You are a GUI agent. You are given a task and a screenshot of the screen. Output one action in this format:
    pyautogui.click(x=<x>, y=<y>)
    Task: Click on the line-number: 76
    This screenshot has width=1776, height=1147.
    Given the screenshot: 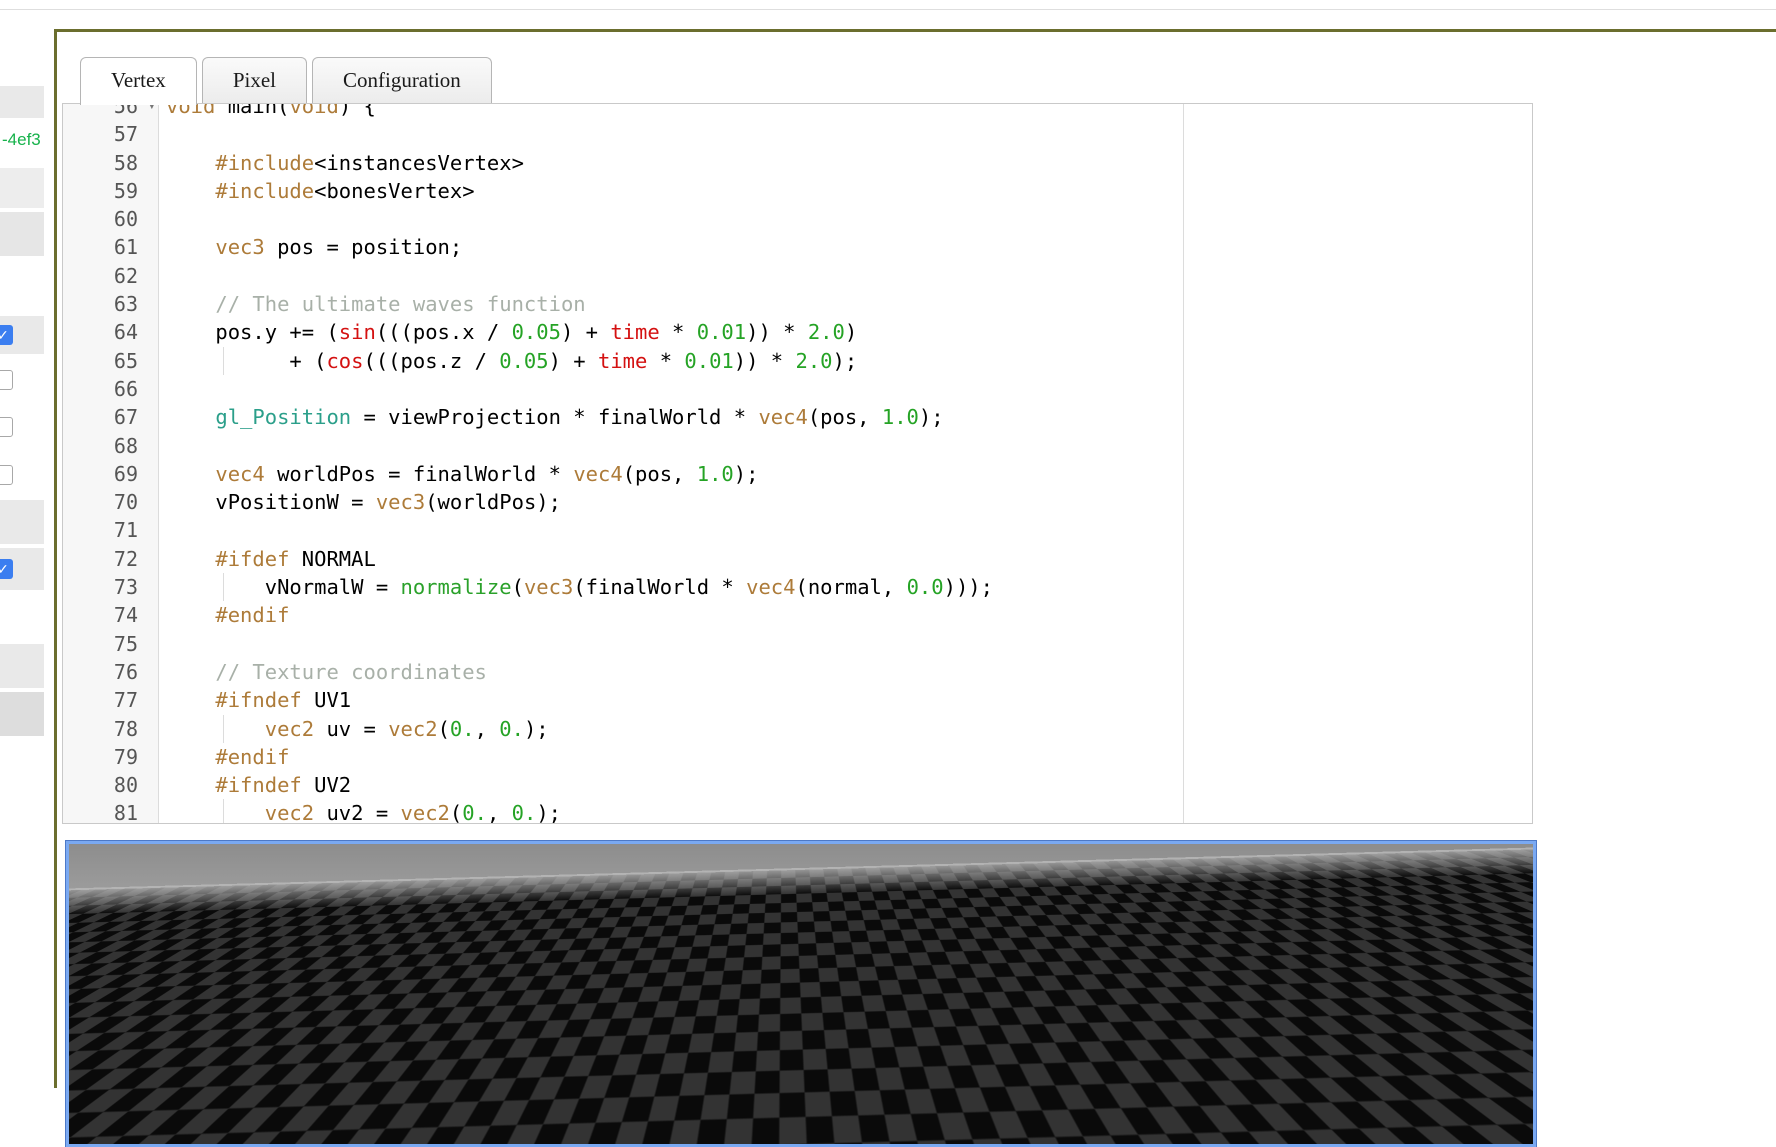 What is the action you would take?
    pyautogui.click(x=125, y=671)
    